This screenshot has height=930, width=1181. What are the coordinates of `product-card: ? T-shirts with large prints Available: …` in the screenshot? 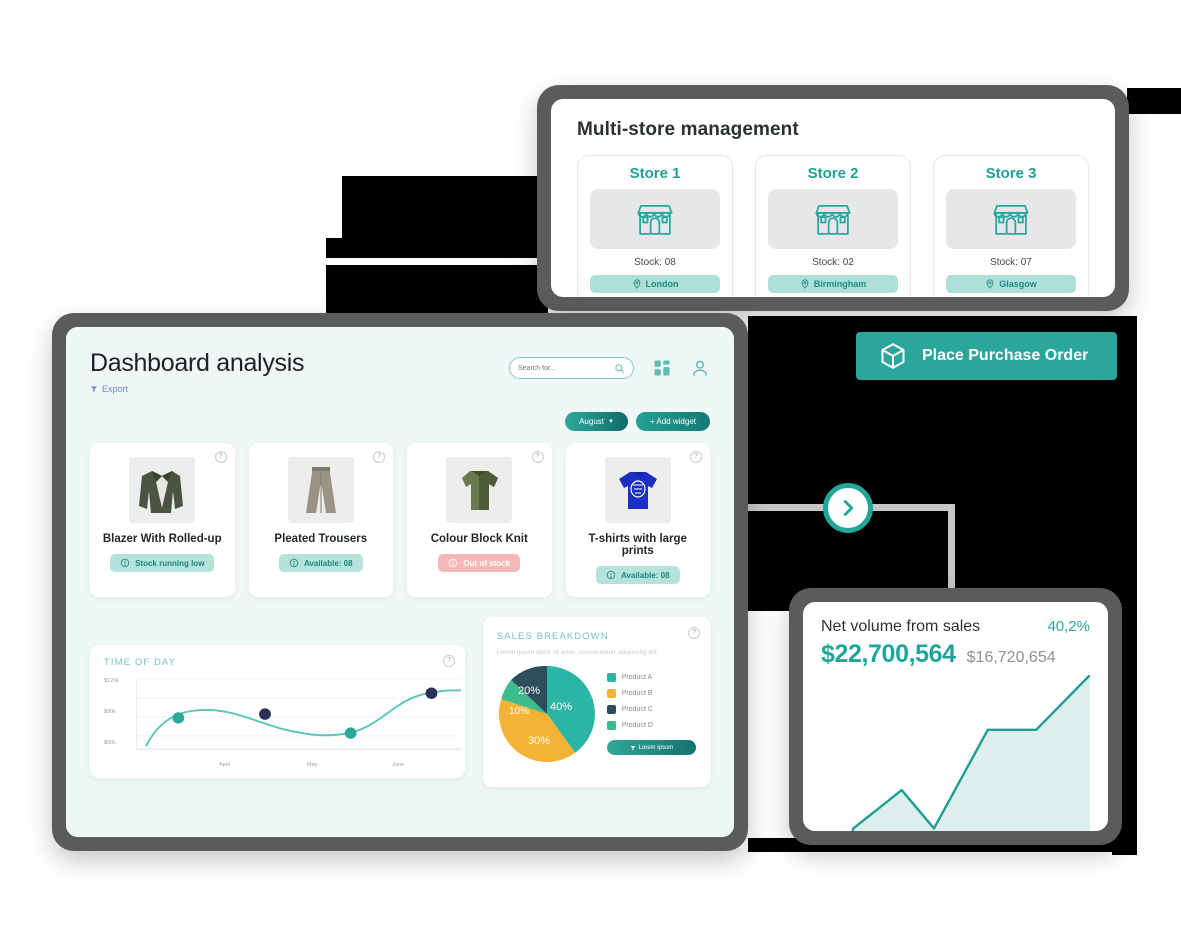 It's located at (637, 520).